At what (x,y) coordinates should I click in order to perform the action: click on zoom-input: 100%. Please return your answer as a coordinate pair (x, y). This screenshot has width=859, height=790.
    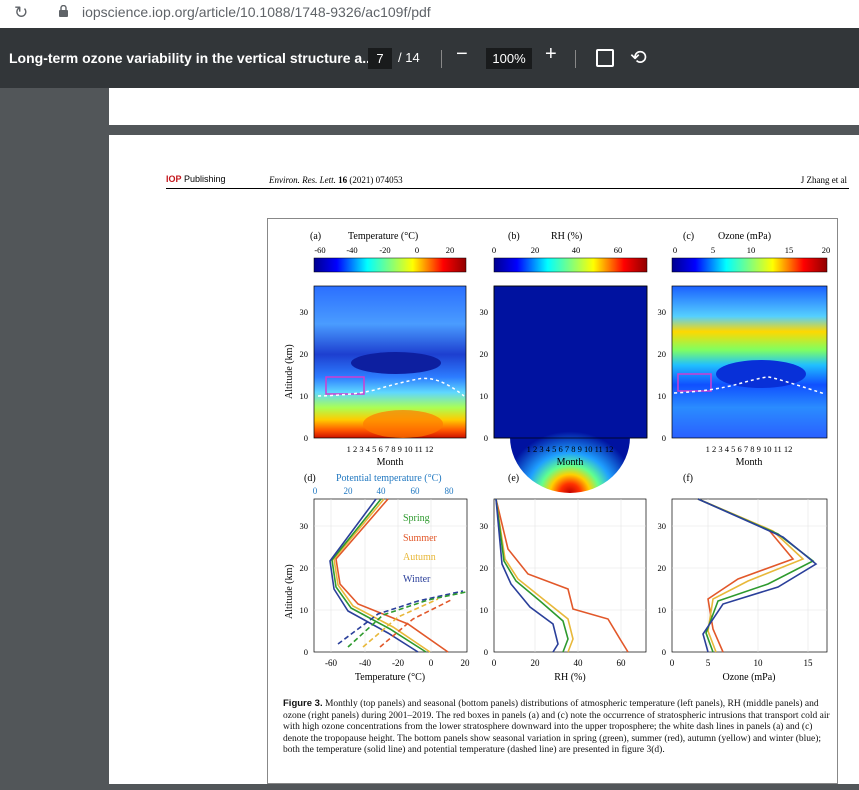
    Looking at the image, I should click on (509, 58).